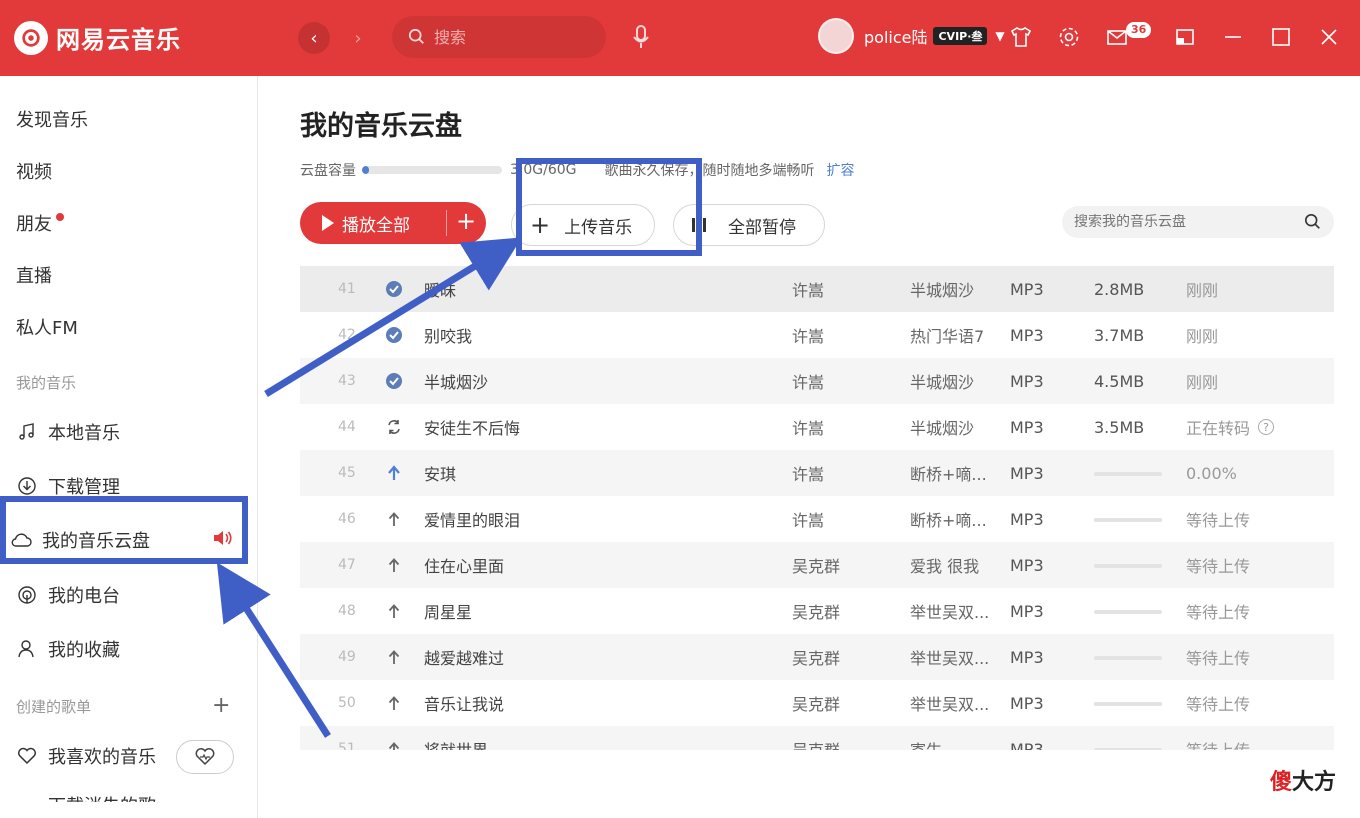 The width and height of the screenshot is (1360, 818). I want to click on skin-icon, so click(1021, 37).